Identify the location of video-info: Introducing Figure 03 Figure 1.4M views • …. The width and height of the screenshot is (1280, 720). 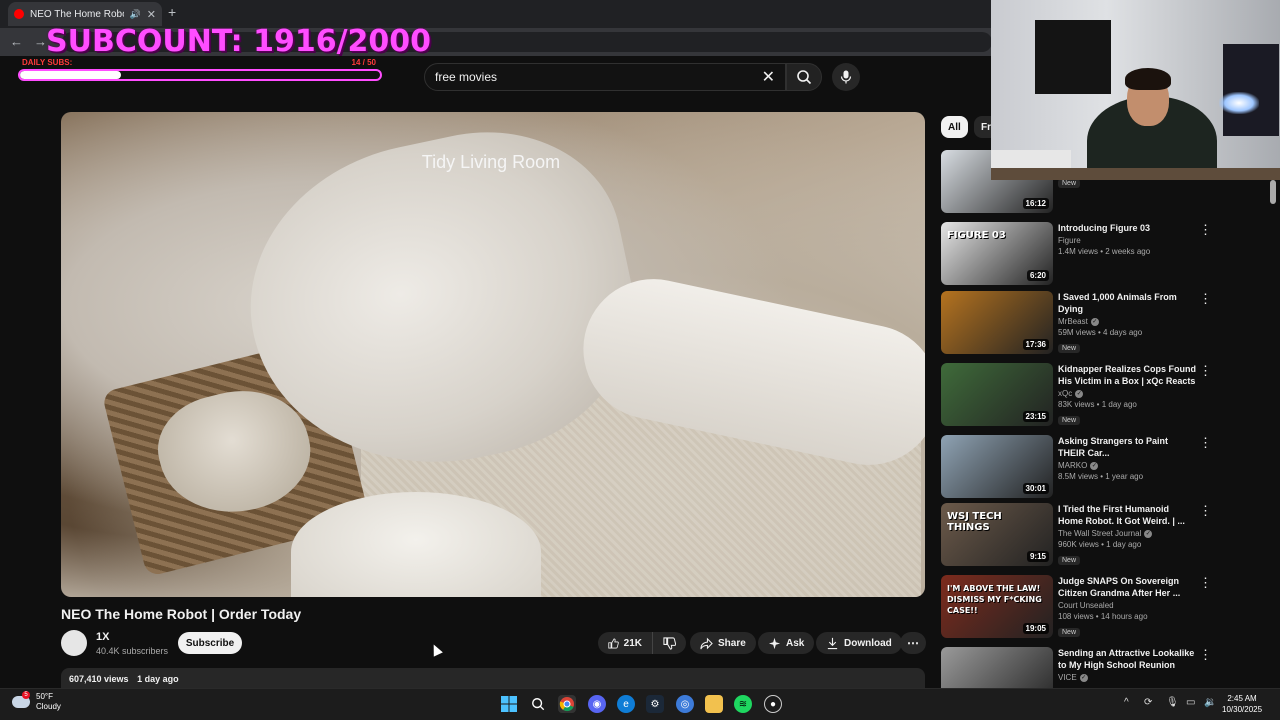
(1127, 239).